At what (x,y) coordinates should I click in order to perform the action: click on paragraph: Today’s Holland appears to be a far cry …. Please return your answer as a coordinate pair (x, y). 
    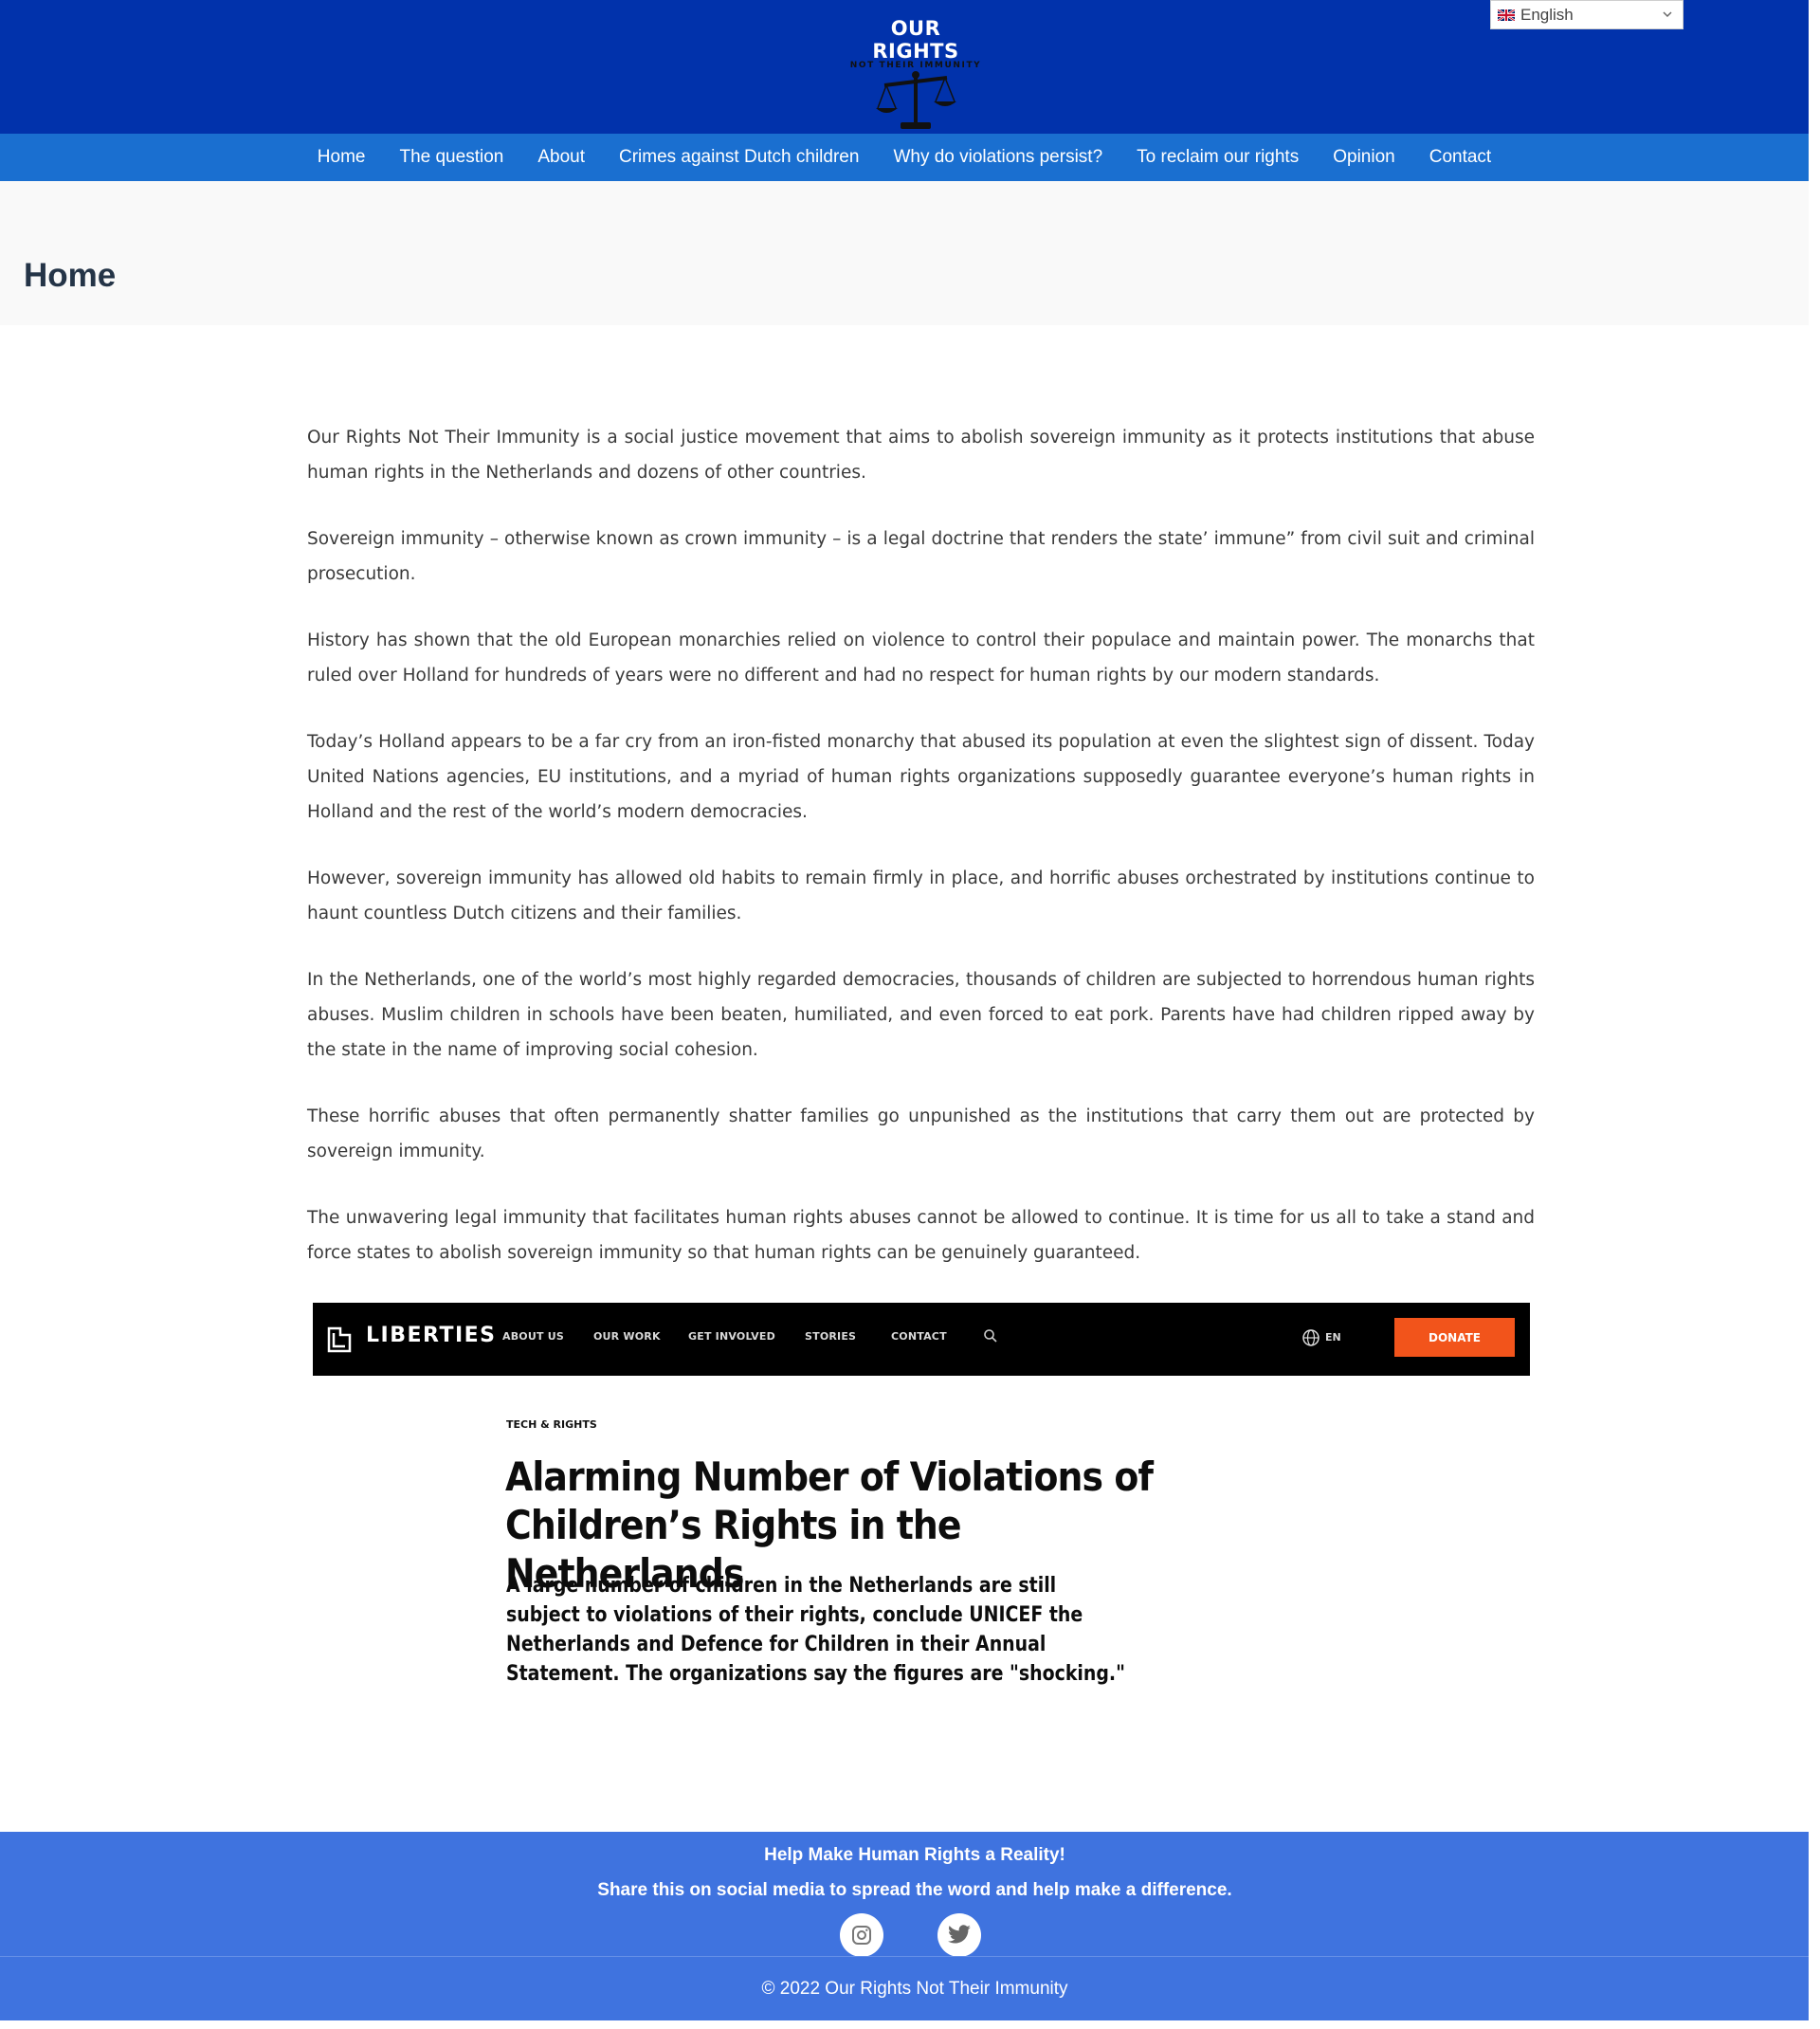
    Looking at the image, I should click on (921, 777).